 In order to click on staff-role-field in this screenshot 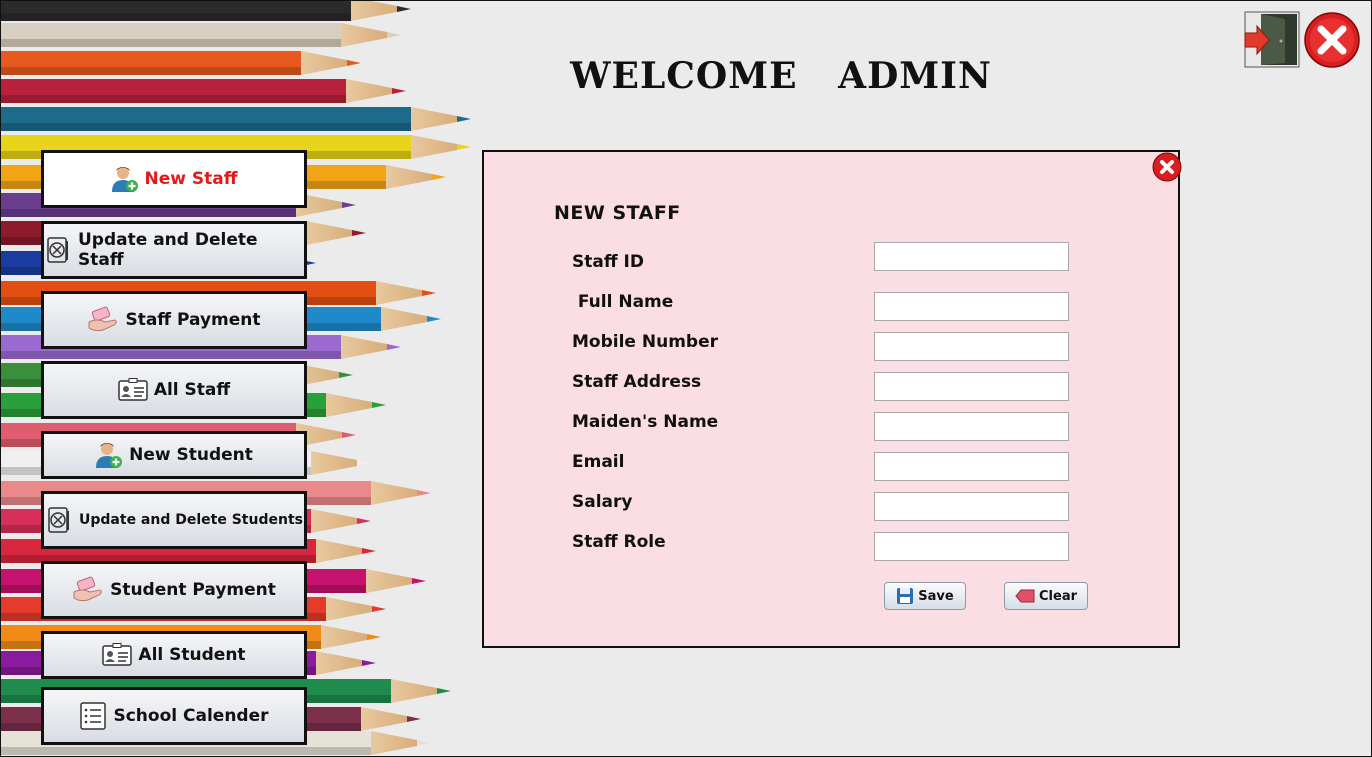, I will do `click(971, 546)`.